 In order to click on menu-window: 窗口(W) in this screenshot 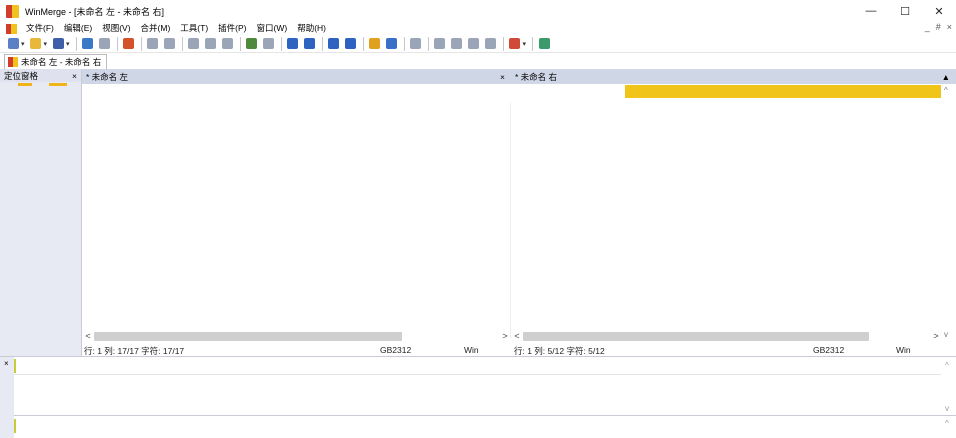, I will do `click(272, 28)`.